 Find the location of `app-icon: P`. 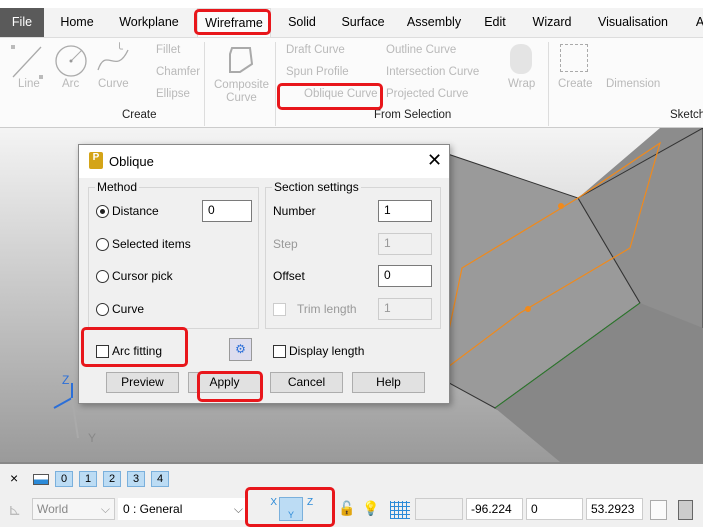

app-icon: P is located at coordinates (96, 160).